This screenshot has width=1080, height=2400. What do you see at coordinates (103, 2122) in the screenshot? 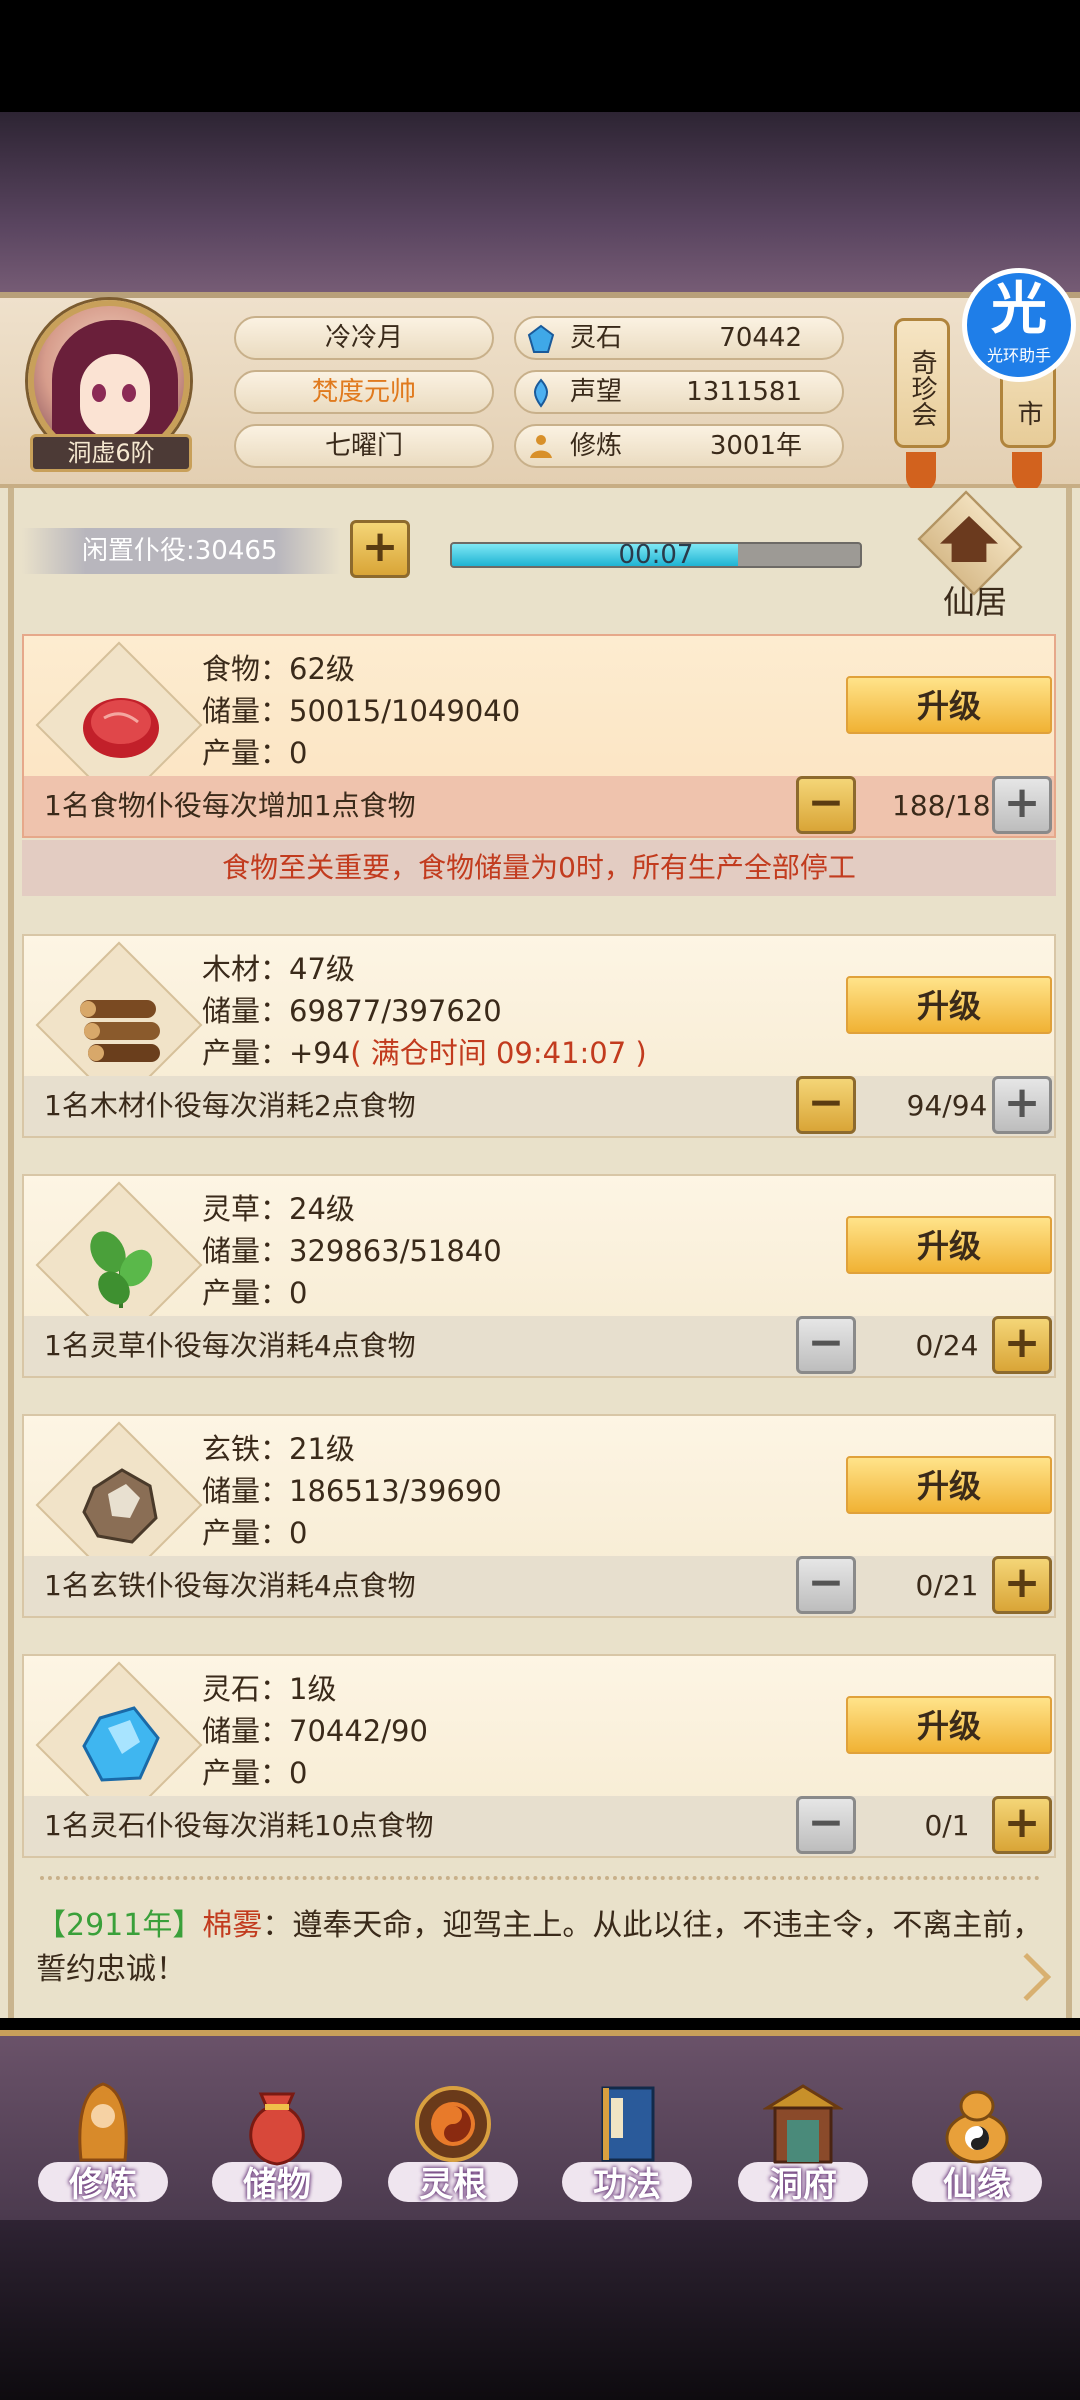
I see `cultivate-icon` at bounding box center [103, 2122].